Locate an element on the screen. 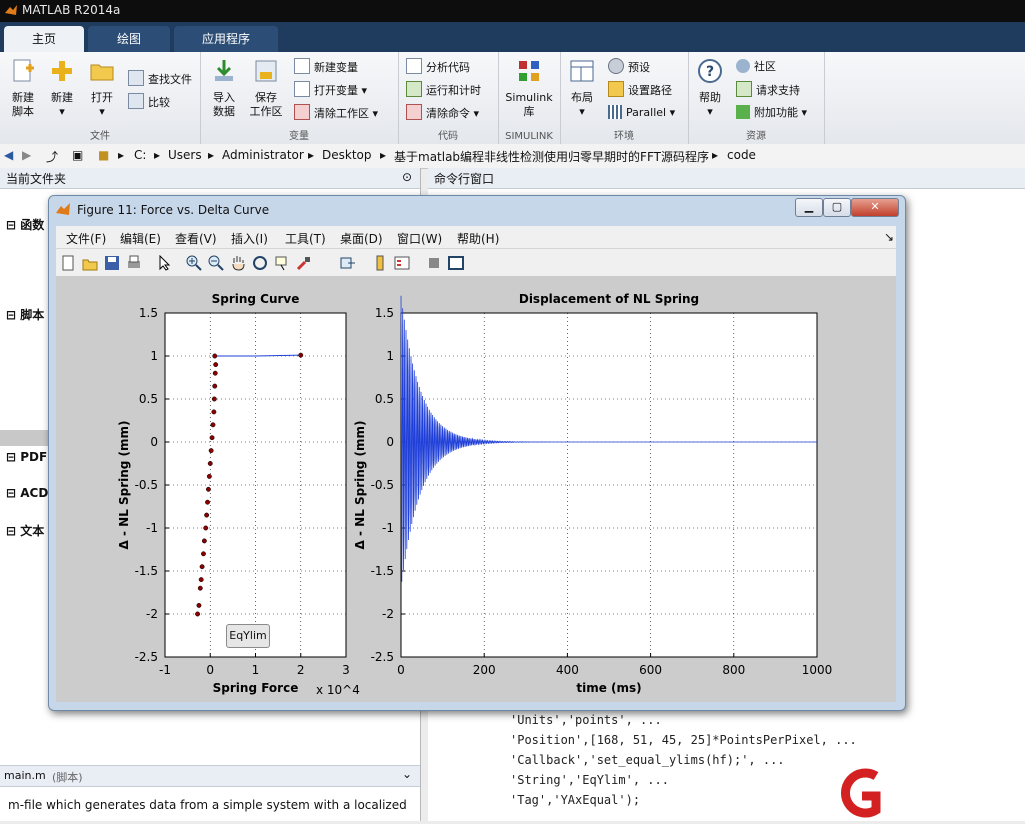 This screenshot has height=824, width=1025. section-pdf: ⊟ PDF is located at coordinates (26, 457).